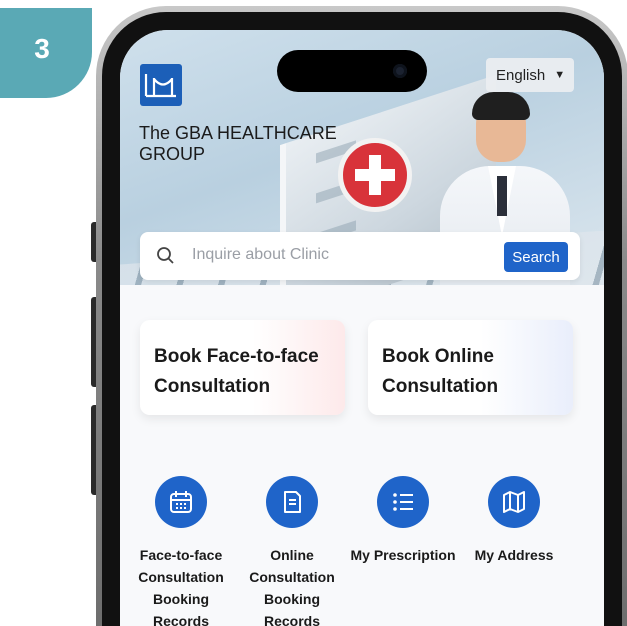 The image size is (627, 626). What do you see at coordinates (165, 255) in the screenshot?
I see `search-icon` at bounding box center [165, 255].